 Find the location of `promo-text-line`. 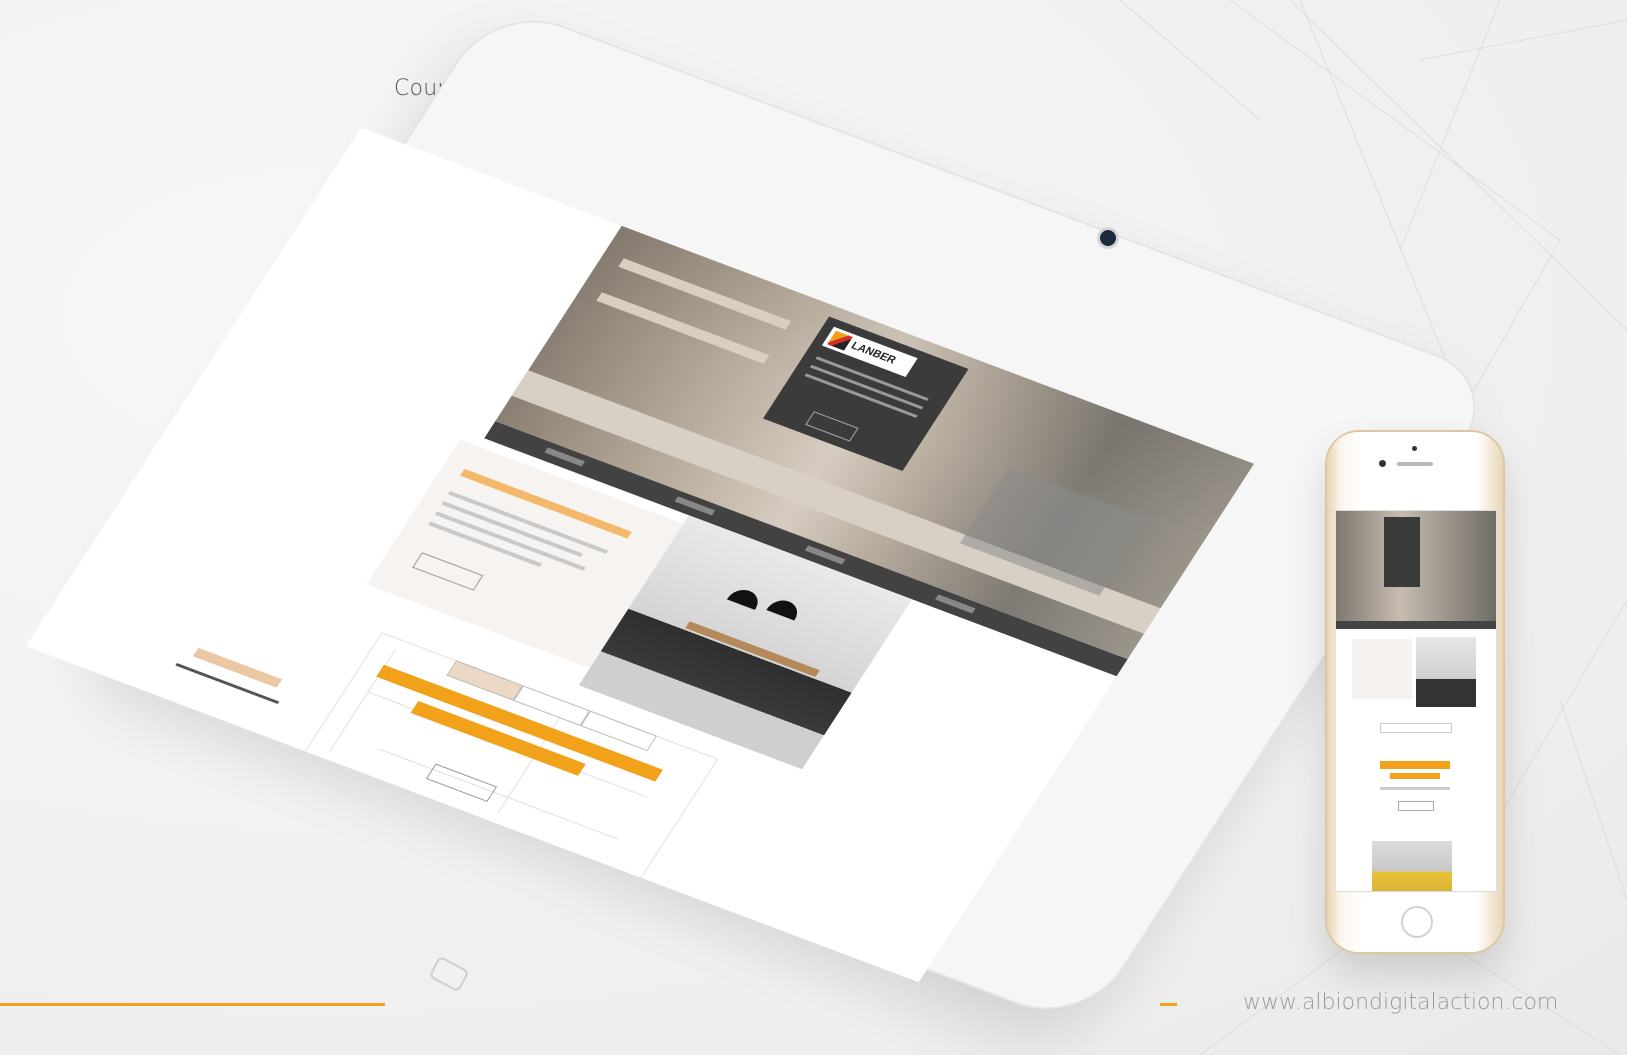

promo-text-line is located at coordinates (510, 541).